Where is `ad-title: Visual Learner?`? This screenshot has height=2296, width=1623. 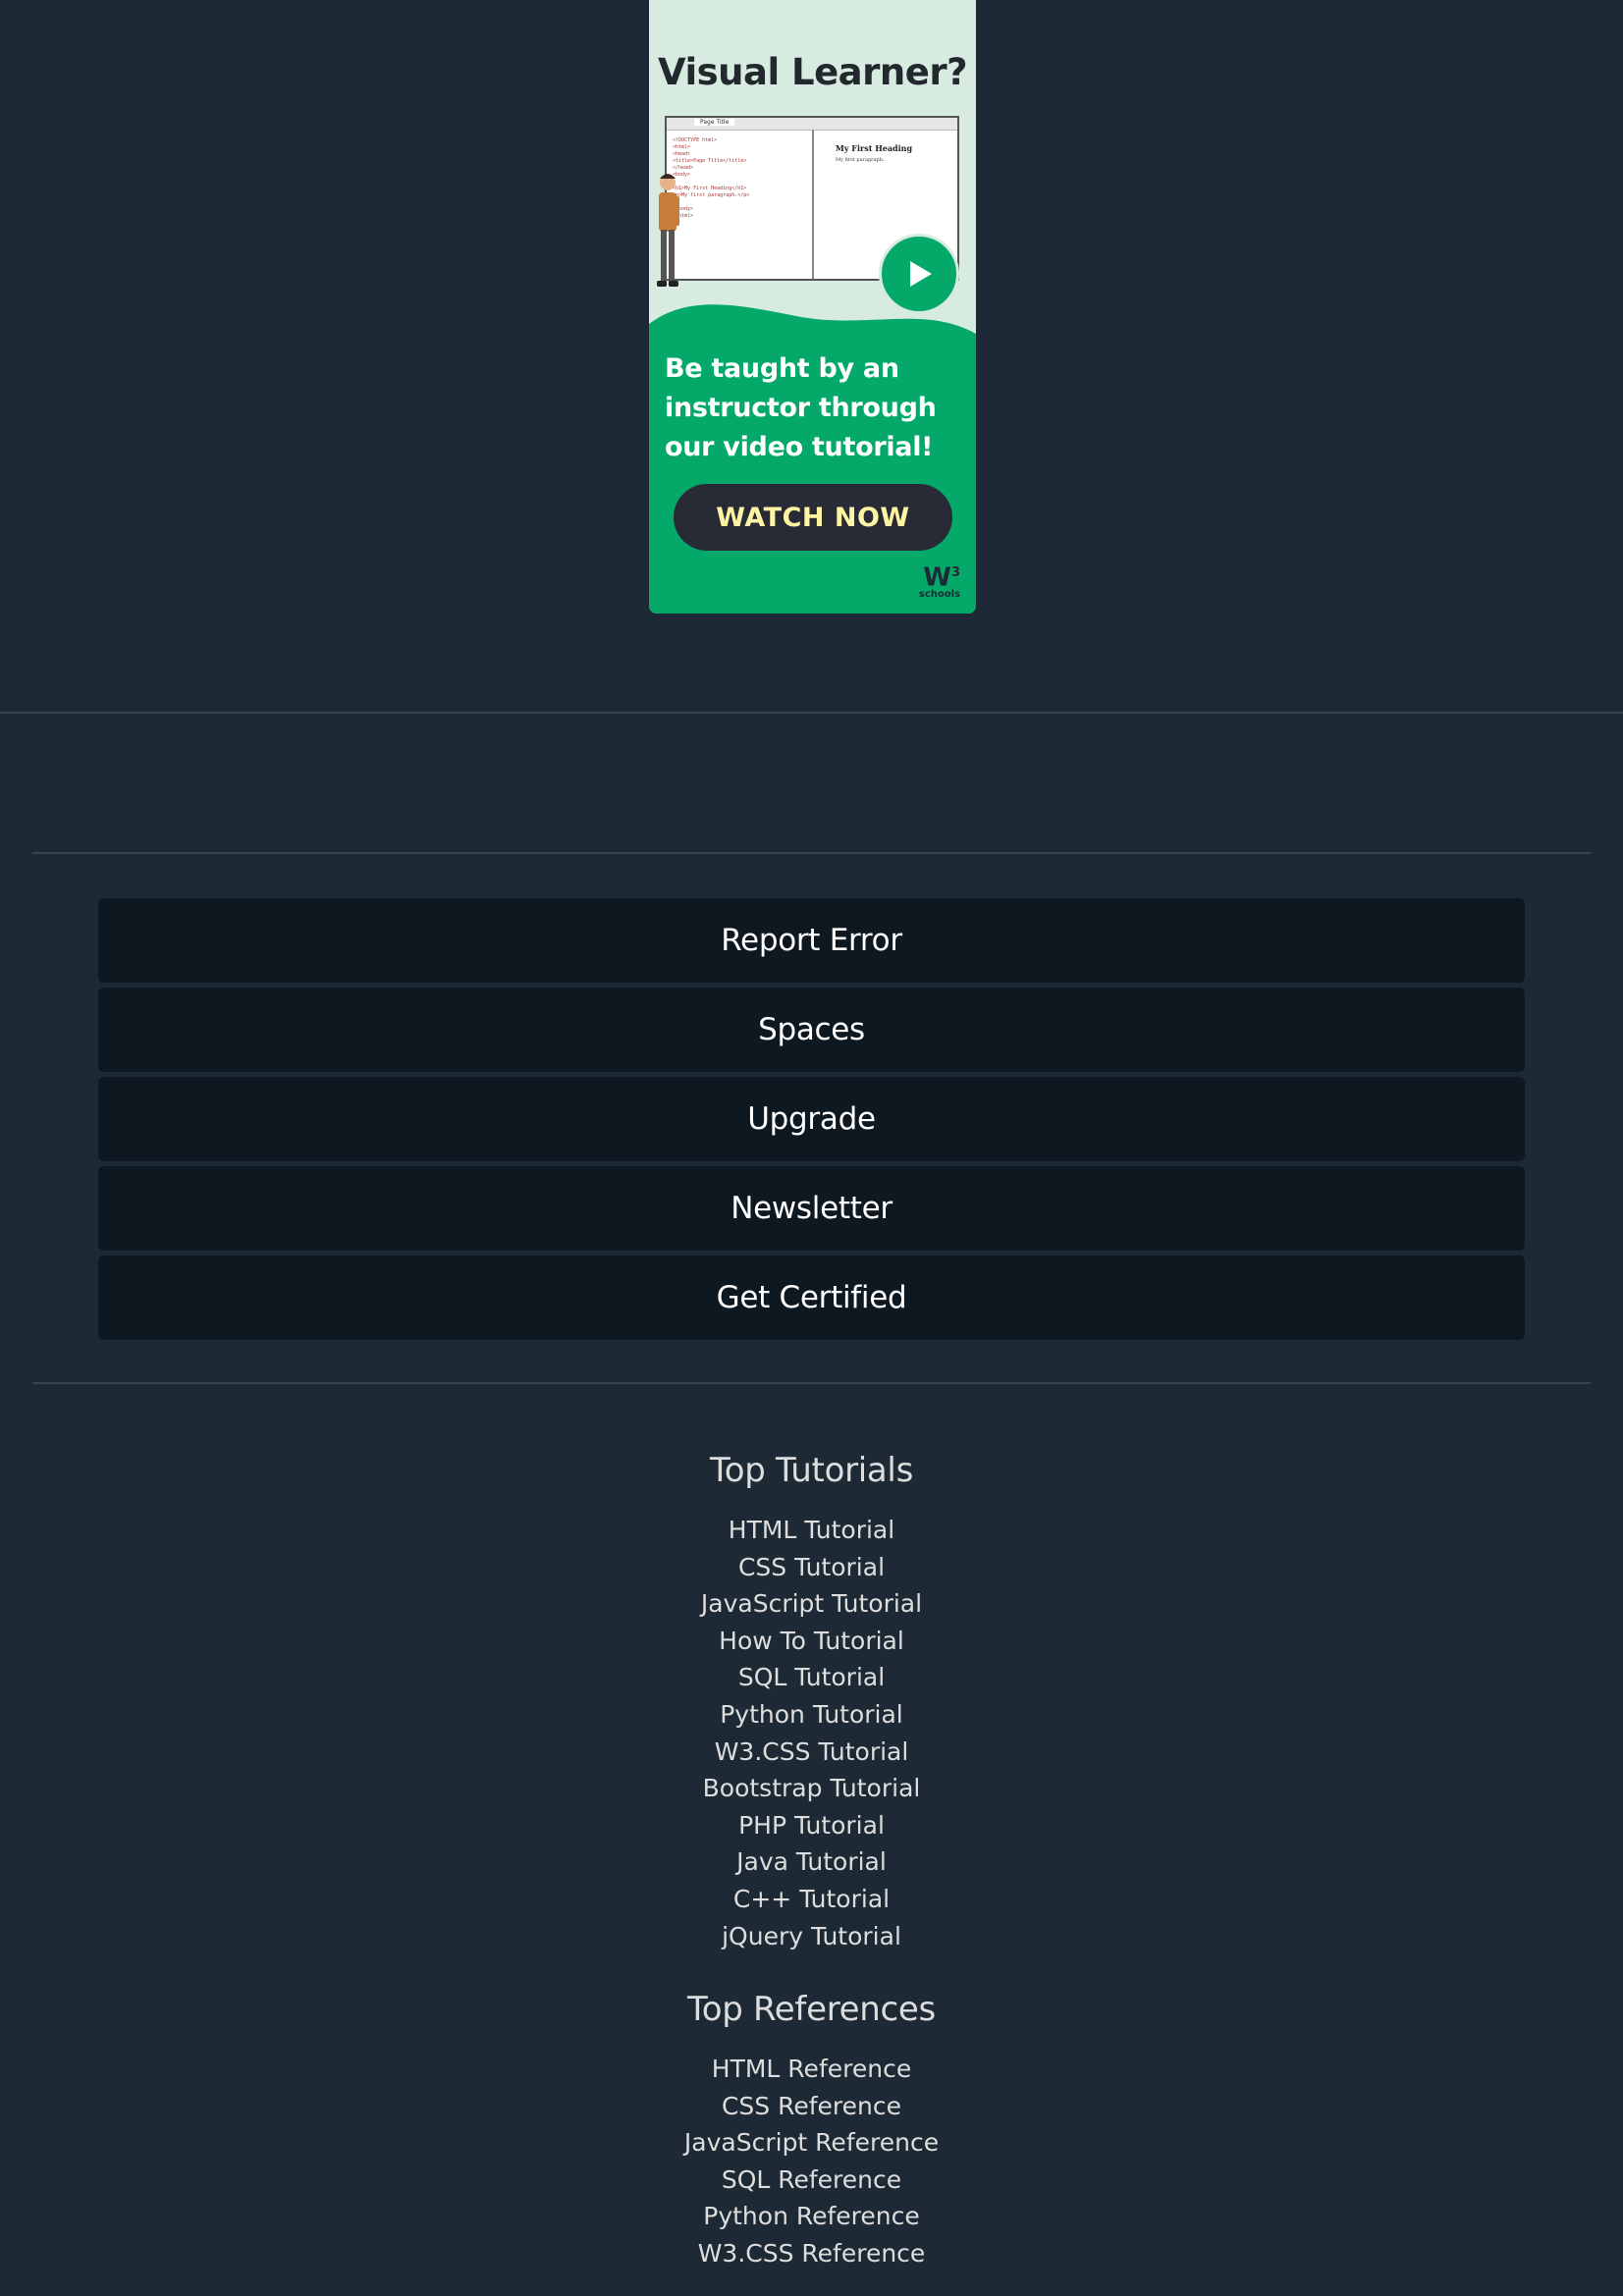
ad-title: Visual Learner? is located at coordinates (812, 72).